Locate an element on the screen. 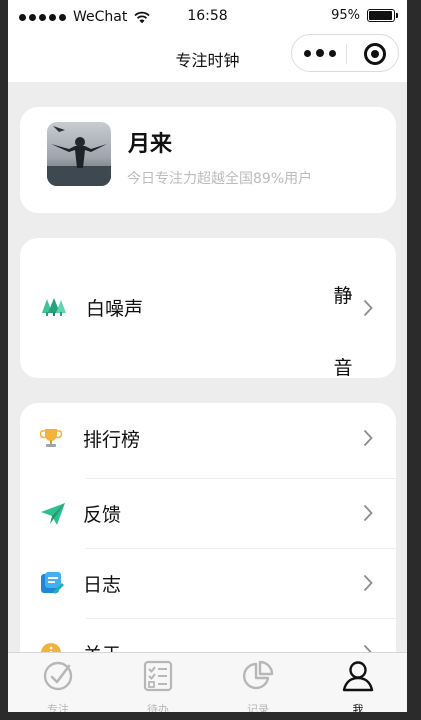  avatar is located at coordinates (79, 154).